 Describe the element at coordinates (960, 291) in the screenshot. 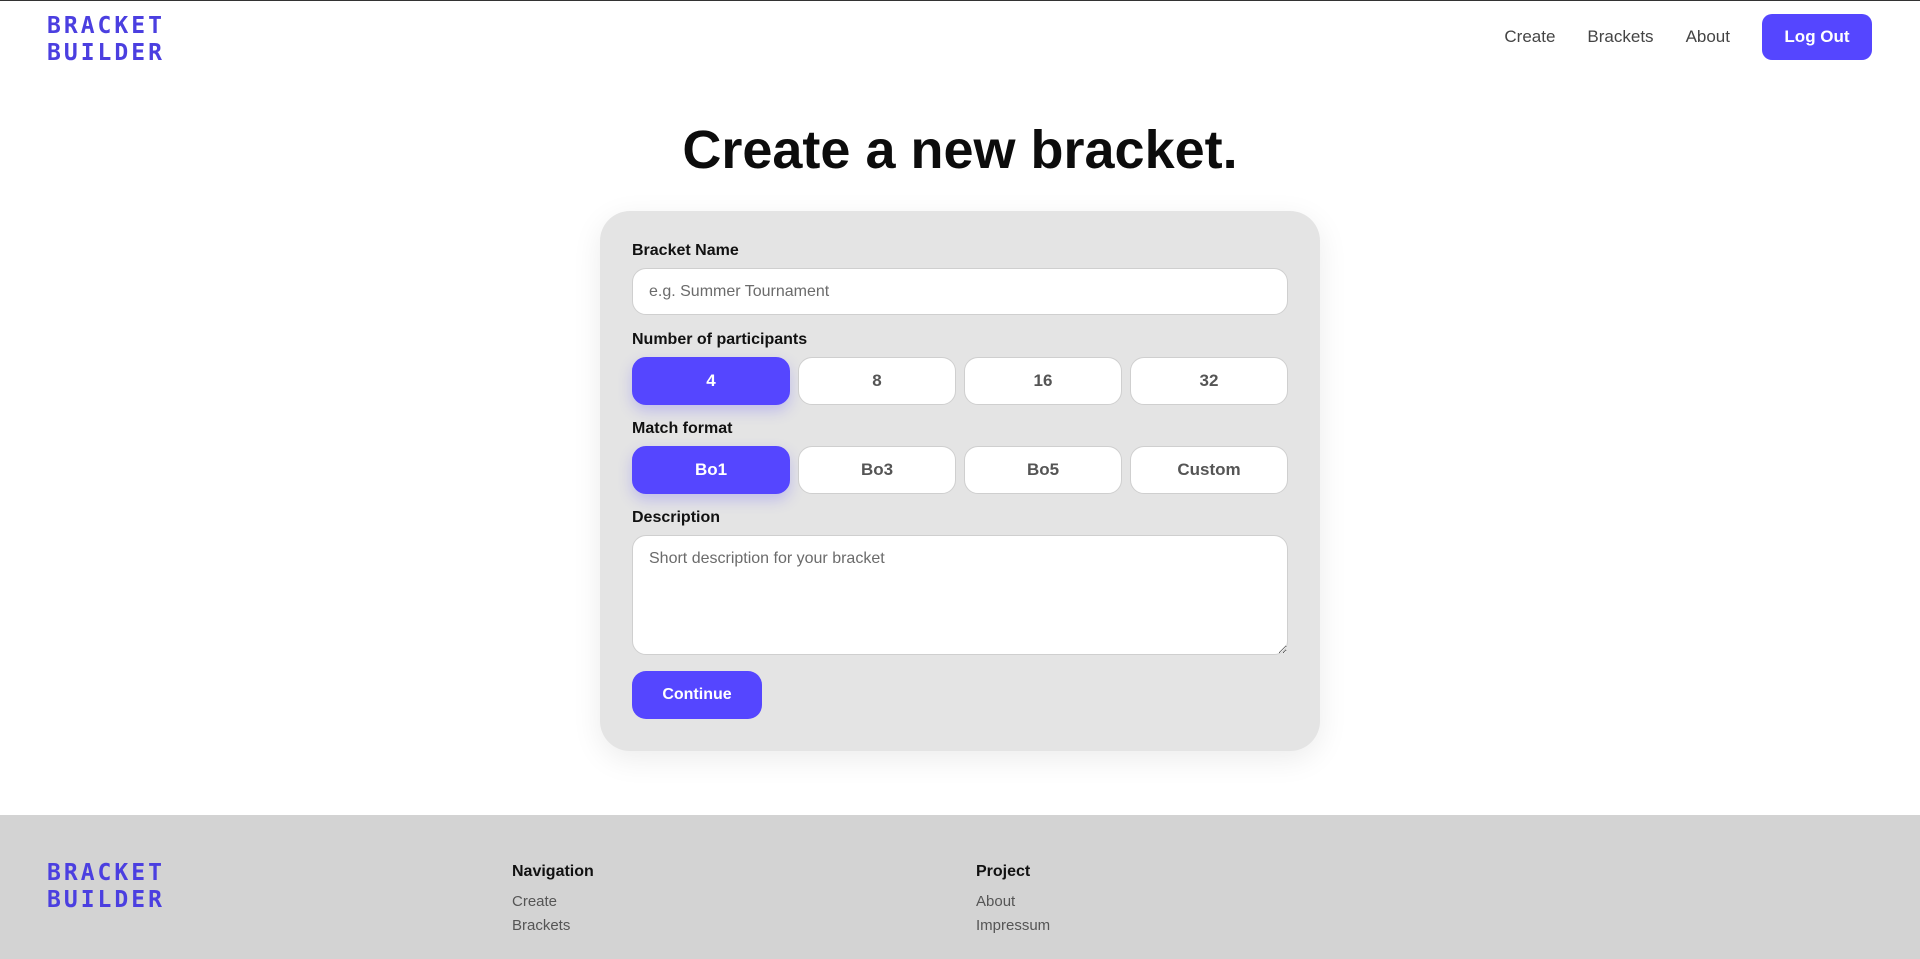

I see `bracket-name-input` at that location.